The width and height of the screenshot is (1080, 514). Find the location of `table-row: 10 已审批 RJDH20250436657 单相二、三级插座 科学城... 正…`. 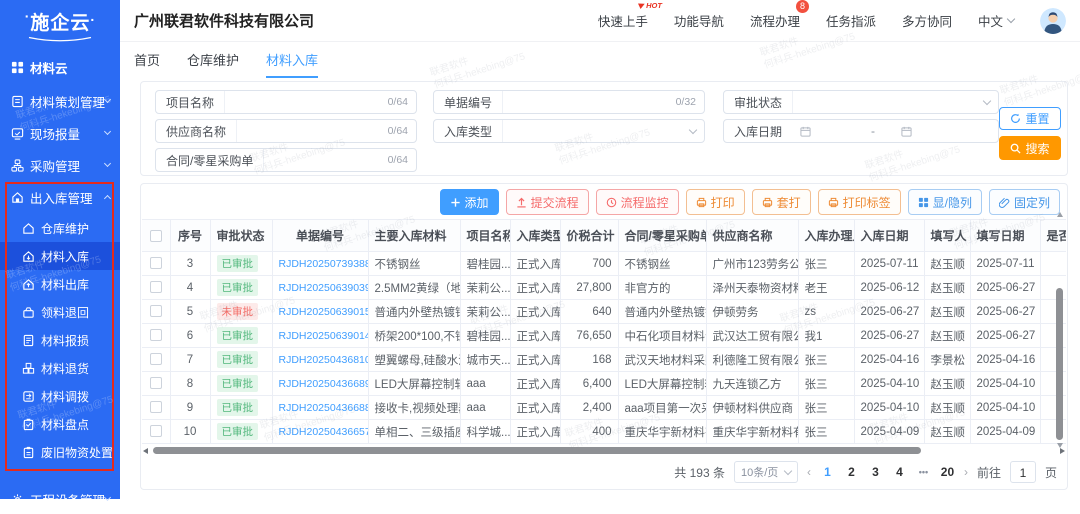

table-row: 10 已审批 RJDH20250436657 单相二、三级插座 科学城... 正… is located at coordinates (604, 431).